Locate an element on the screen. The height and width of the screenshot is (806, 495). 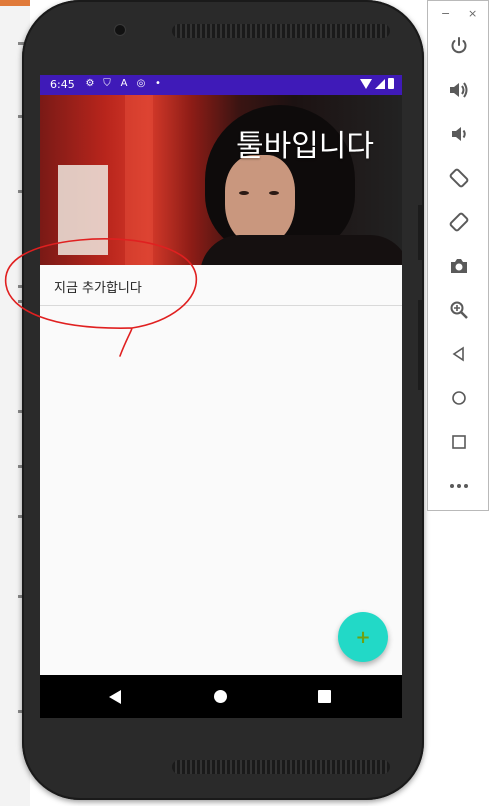
settings-notification-icon: ⚙ is located at coordinates (90, 83).